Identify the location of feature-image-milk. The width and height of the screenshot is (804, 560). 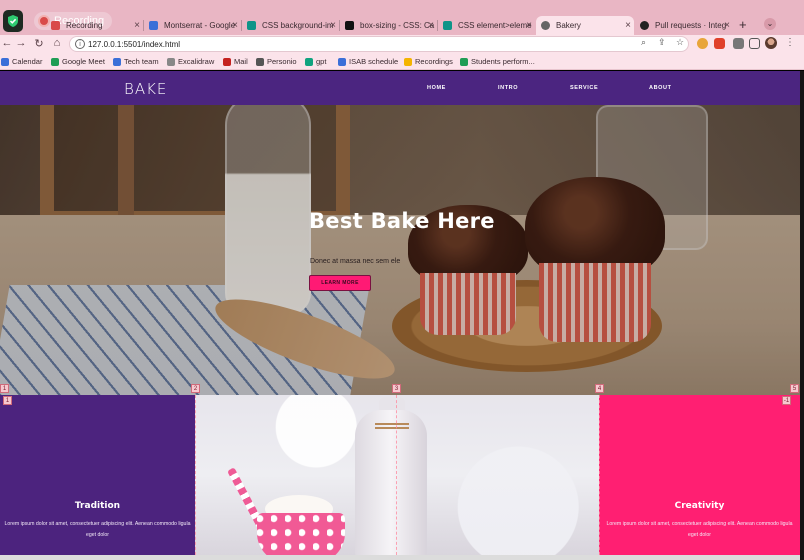
(397, 475).